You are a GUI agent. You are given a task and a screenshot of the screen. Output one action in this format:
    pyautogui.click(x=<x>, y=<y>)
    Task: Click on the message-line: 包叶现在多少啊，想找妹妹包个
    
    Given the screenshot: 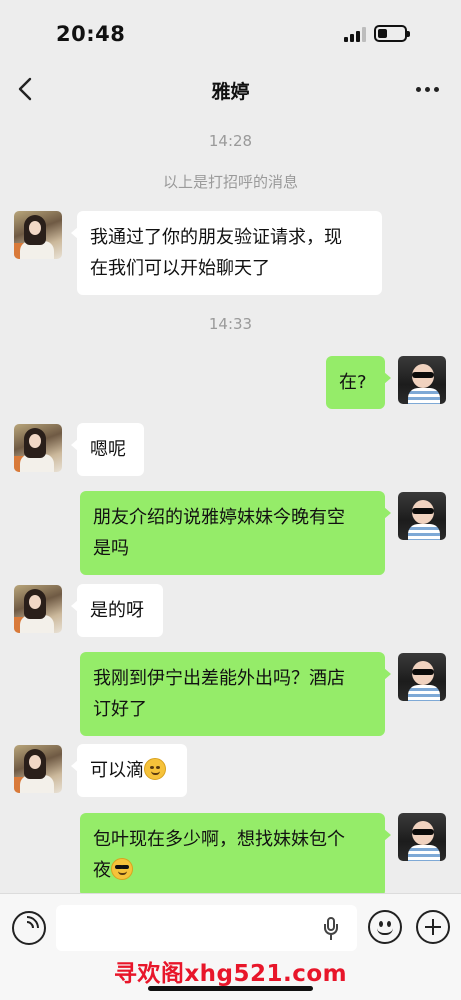 What is the action you would take?
    pyautogui.click(x=219, y=839)
    